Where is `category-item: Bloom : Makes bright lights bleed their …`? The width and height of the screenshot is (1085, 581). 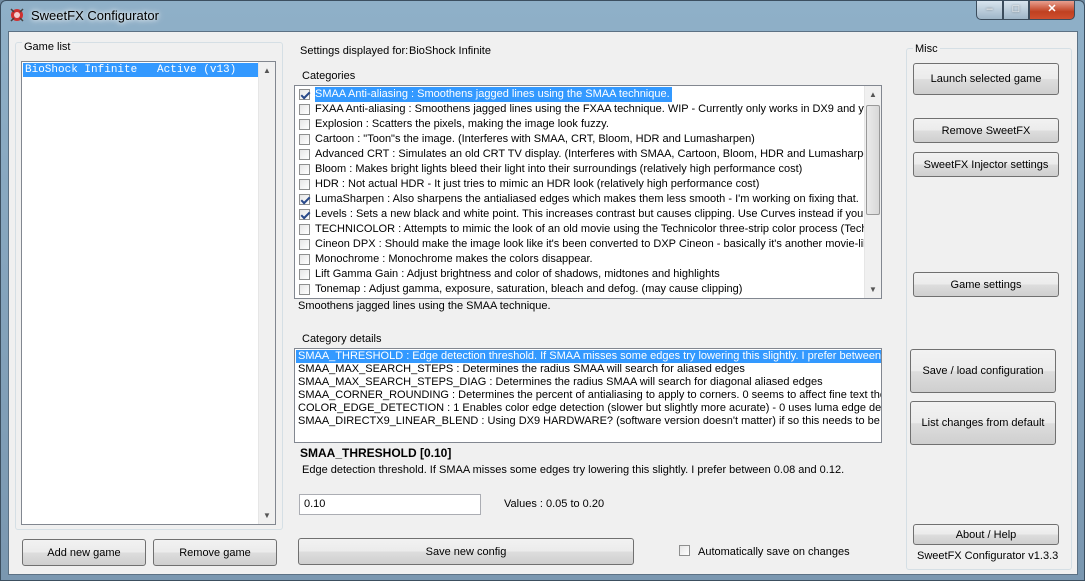
category-item: Bloom : Makes bright lights bleed their … is located at coordinates (581, 169).